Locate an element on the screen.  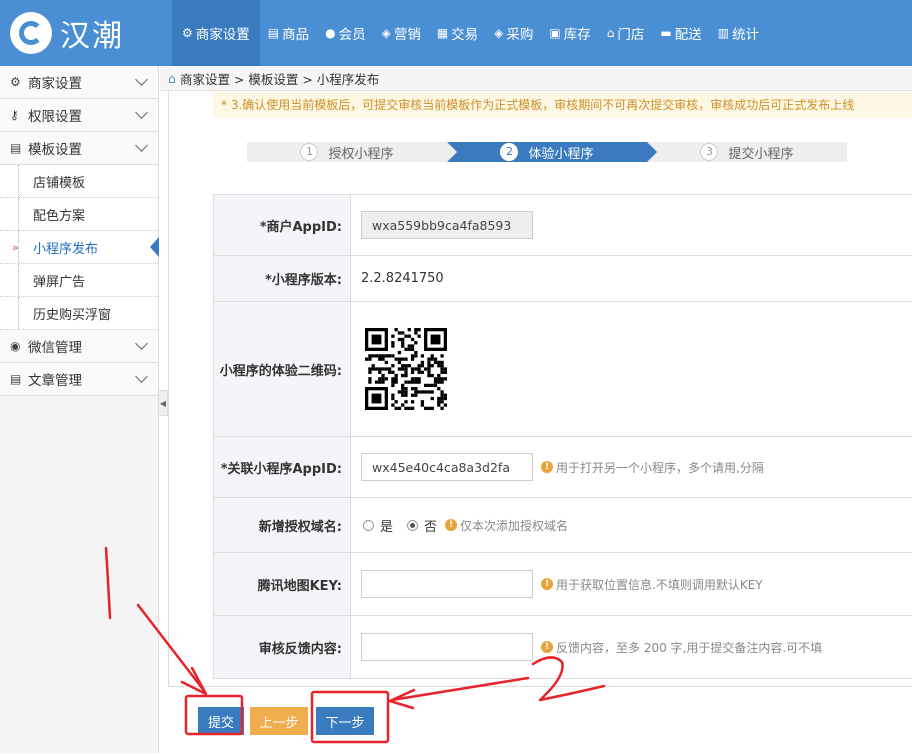
sidebar-item: » 小程序发布 is located at coordinates (79, 247).